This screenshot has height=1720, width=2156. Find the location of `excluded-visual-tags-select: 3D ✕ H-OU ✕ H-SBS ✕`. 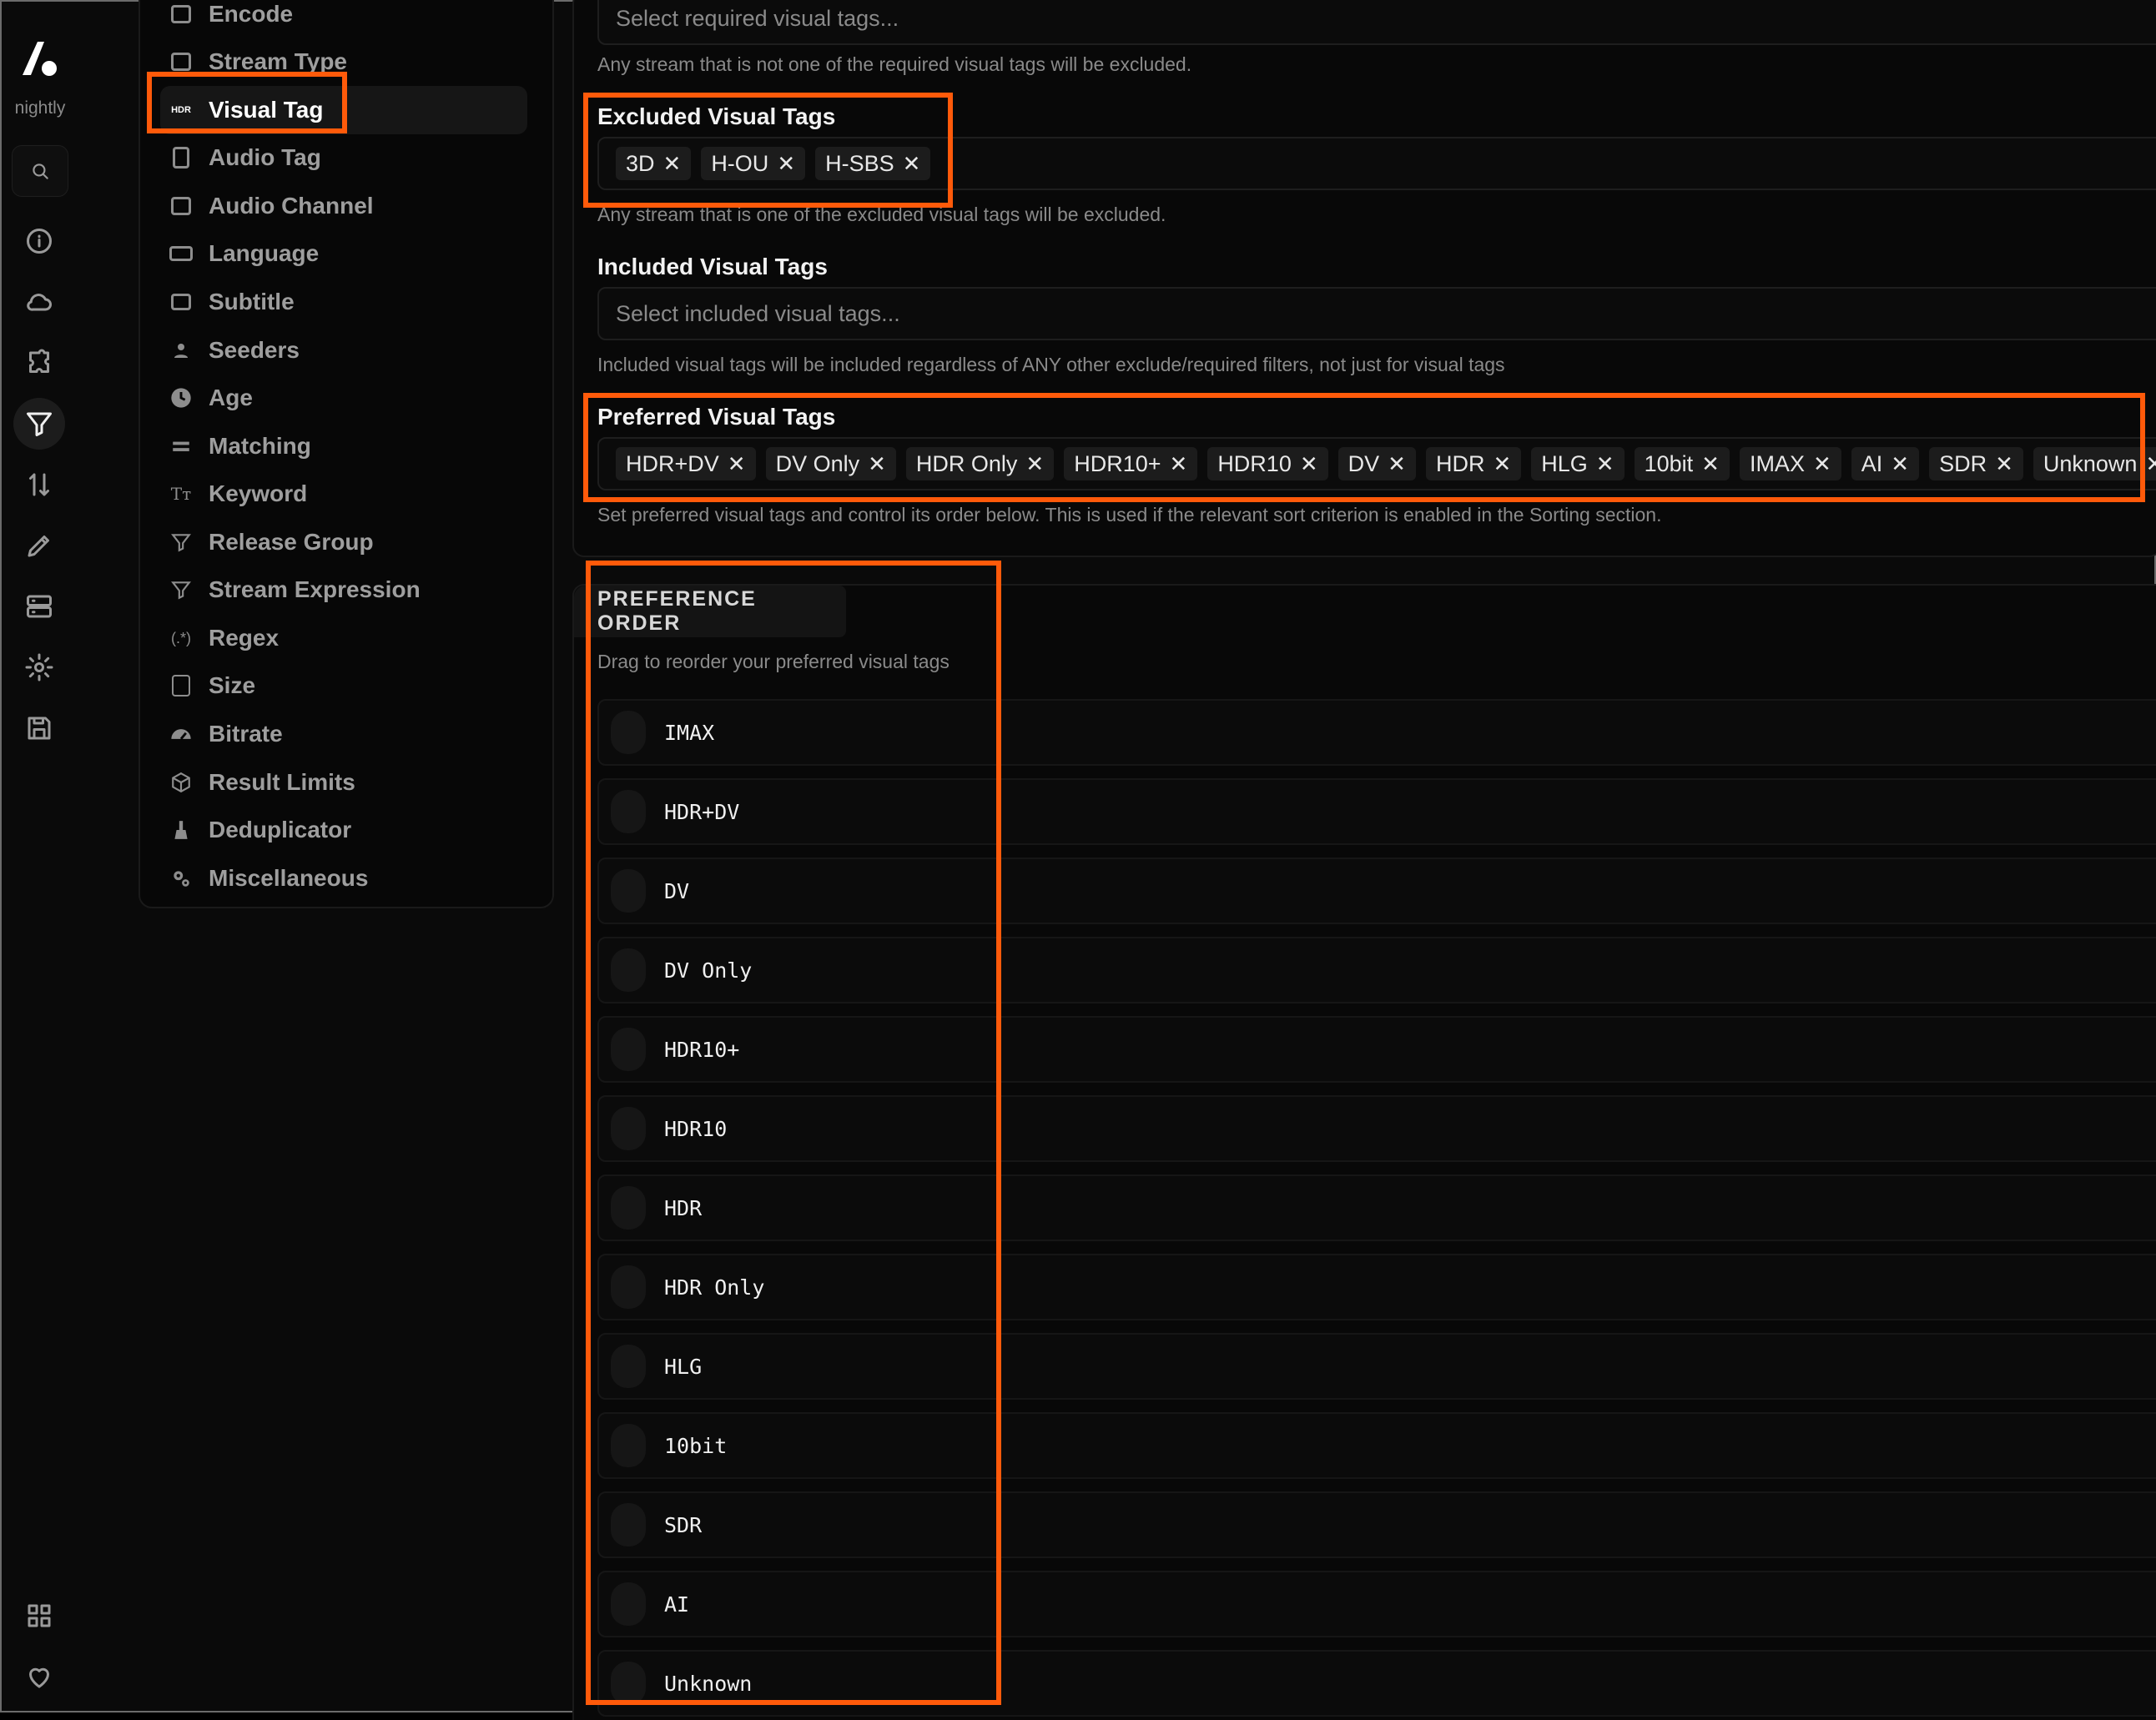

excluded-visual-tags-select: 3D ✕ H-OU ✕ H-SBS ✕ is located at coordinates (1376, 164).